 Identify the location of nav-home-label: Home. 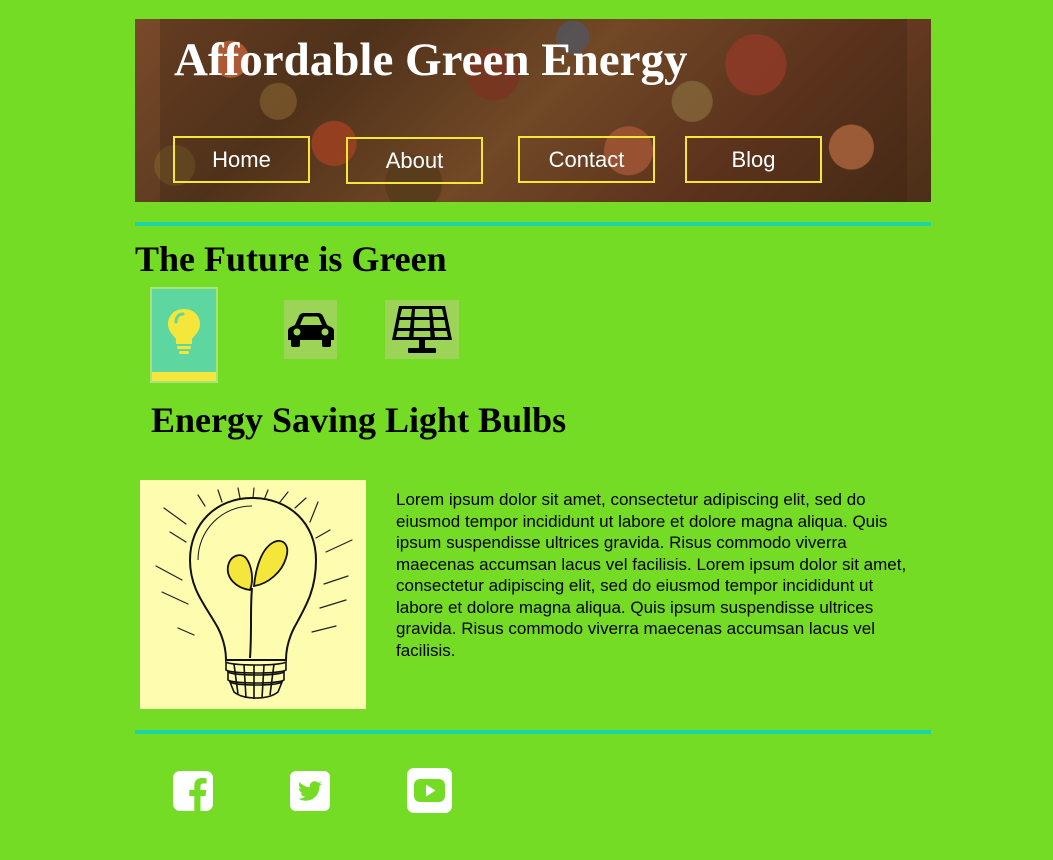
(241, 159).